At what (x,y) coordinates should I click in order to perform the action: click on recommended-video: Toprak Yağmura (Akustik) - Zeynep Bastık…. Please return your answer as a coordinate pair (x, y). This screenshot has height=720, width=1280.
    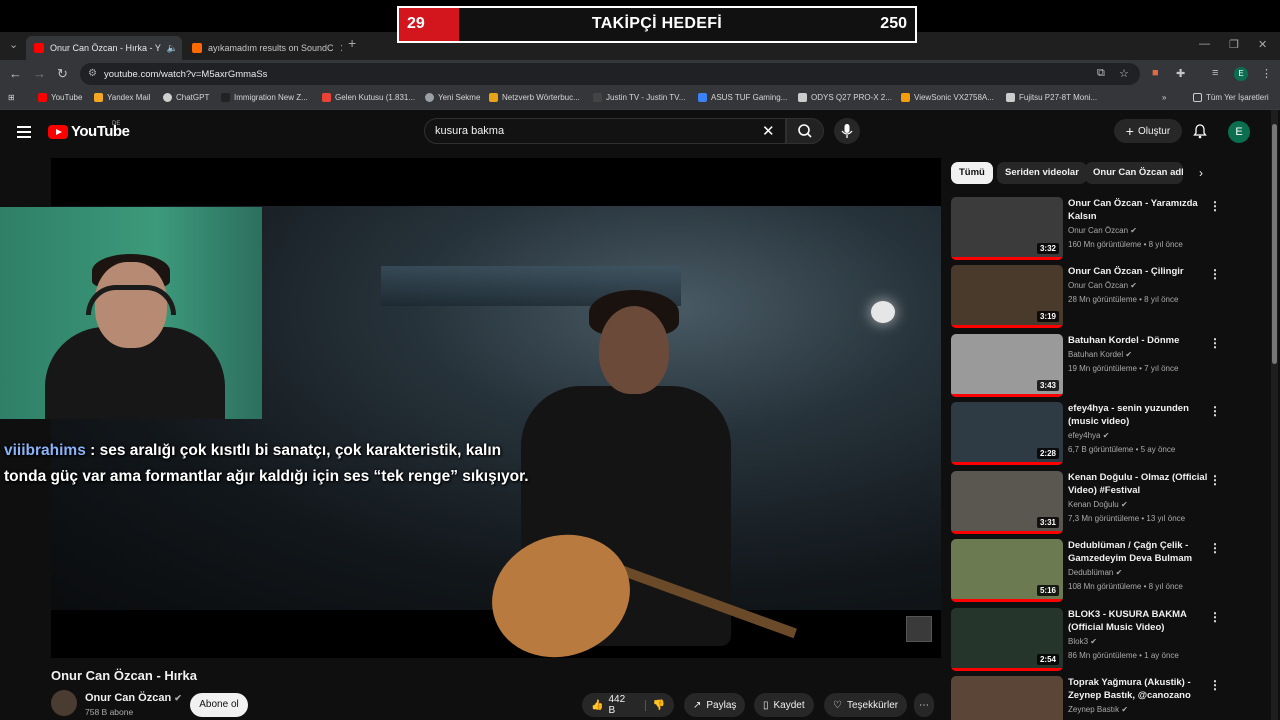
    Looking at the image, I should click on (1096, 698).